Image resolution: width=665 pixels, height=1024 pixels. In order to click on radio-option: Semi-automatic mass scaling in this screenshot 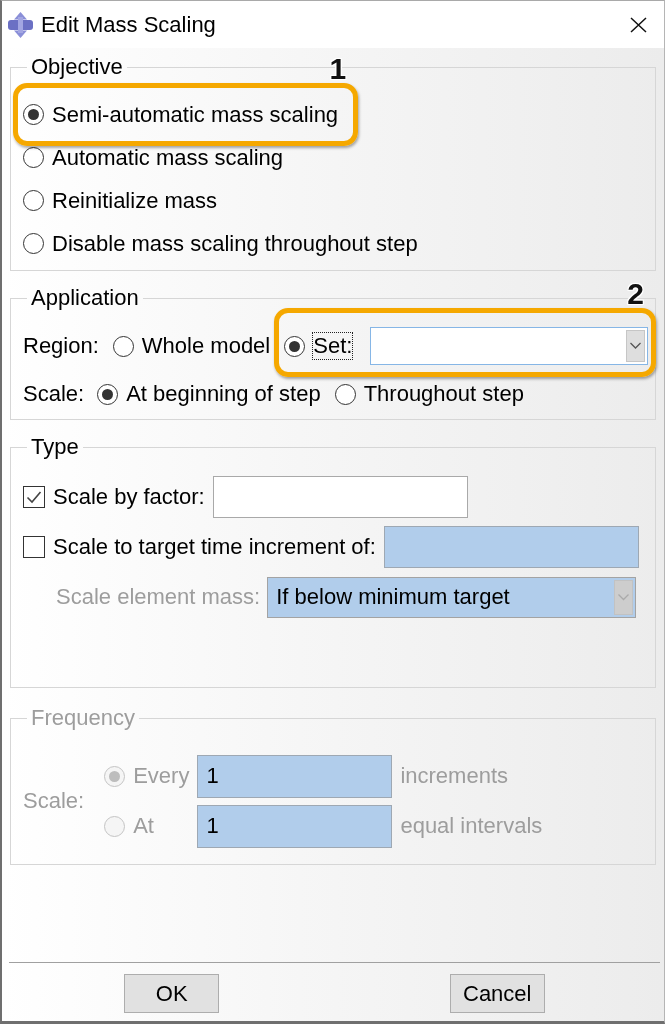, I will do `click(181, 114)`.